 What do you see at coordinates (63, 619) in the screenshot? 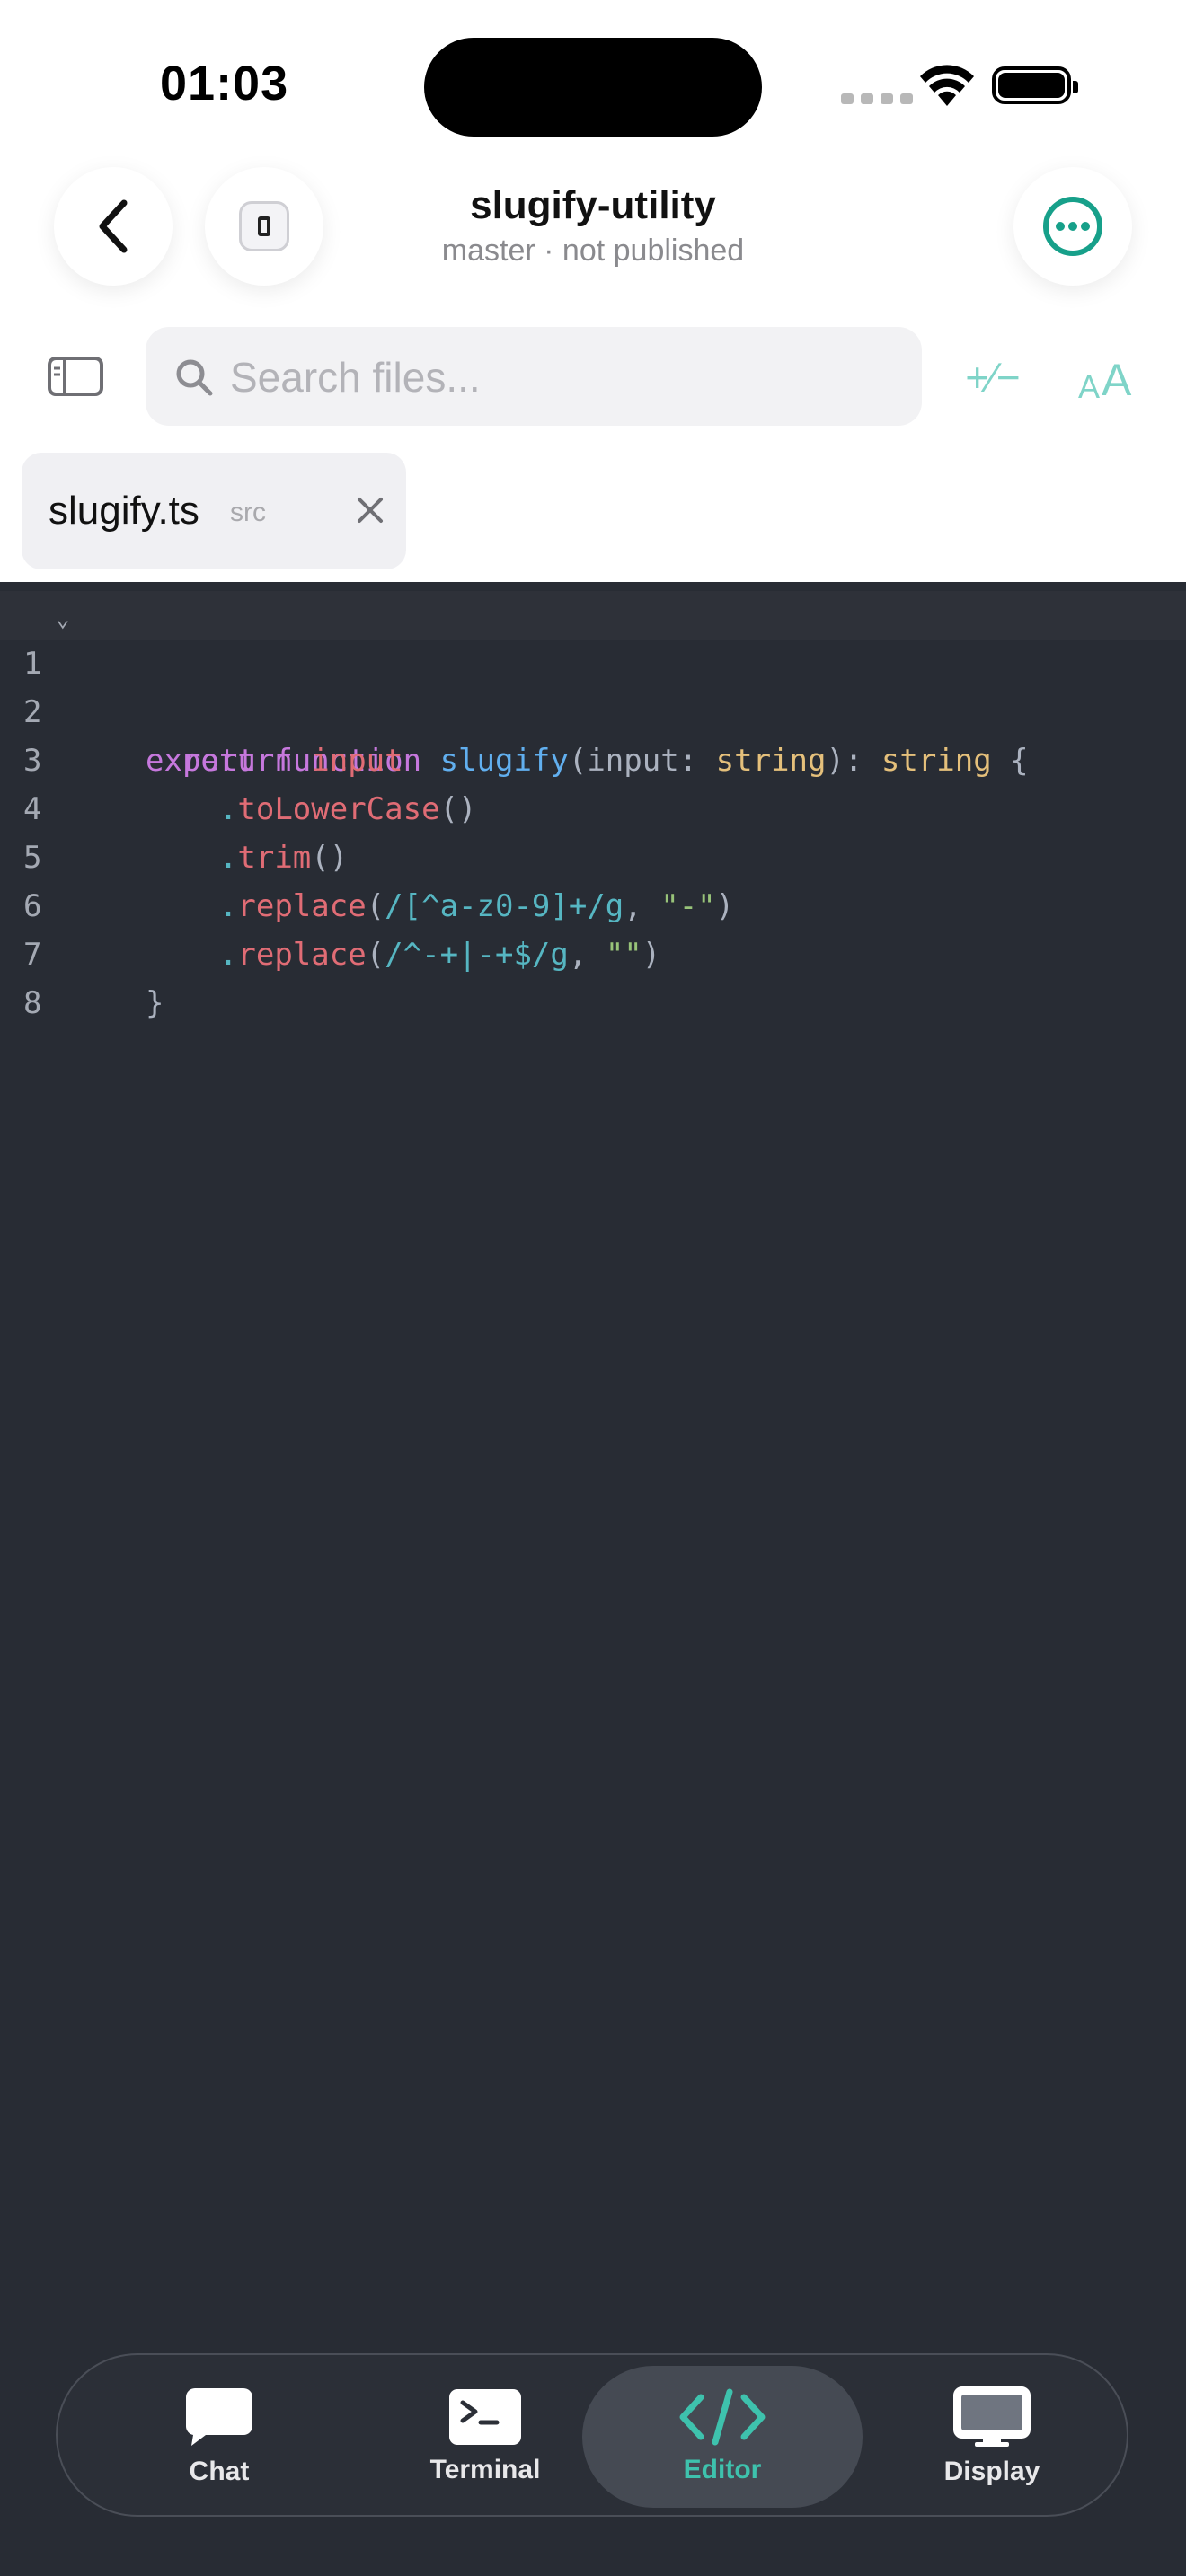
I see `fold-chevron-icon: ⌄` at bounding box center [63, 619].